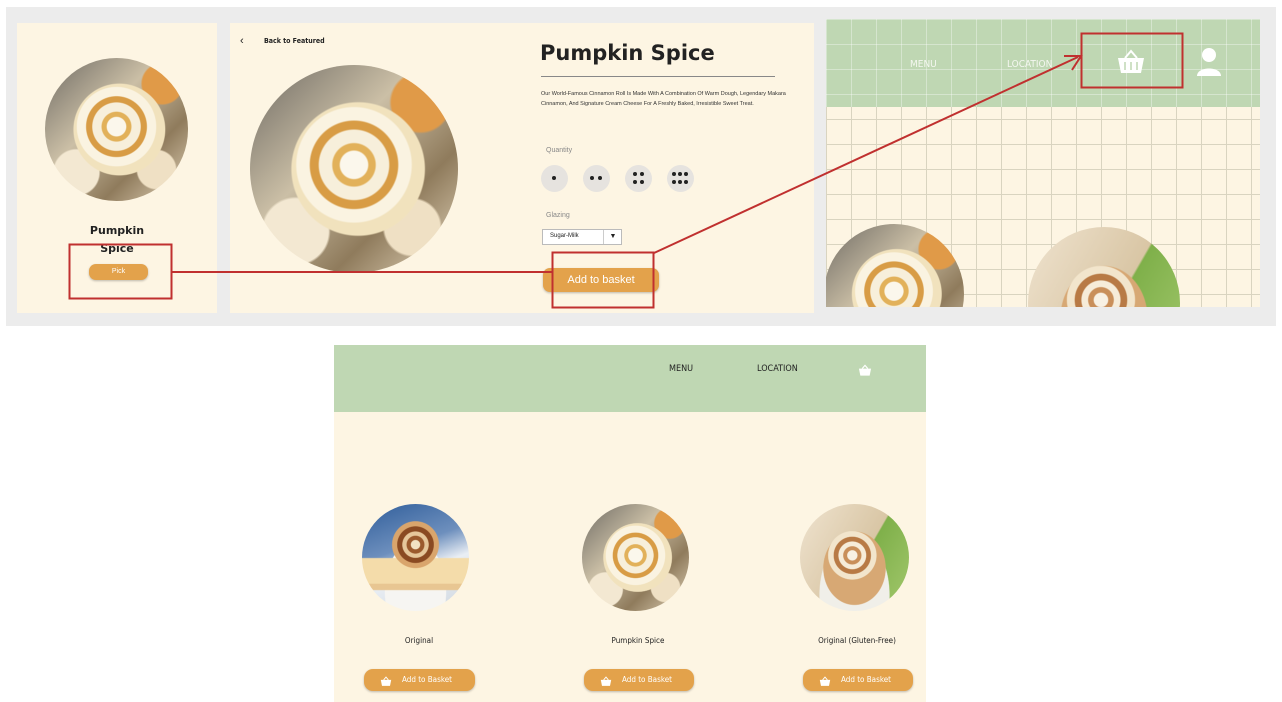  What do you see at coordinates (1132, 60) in the screenshot?
I see `highlight-basket-icon` at bounding box center [1132, 60].